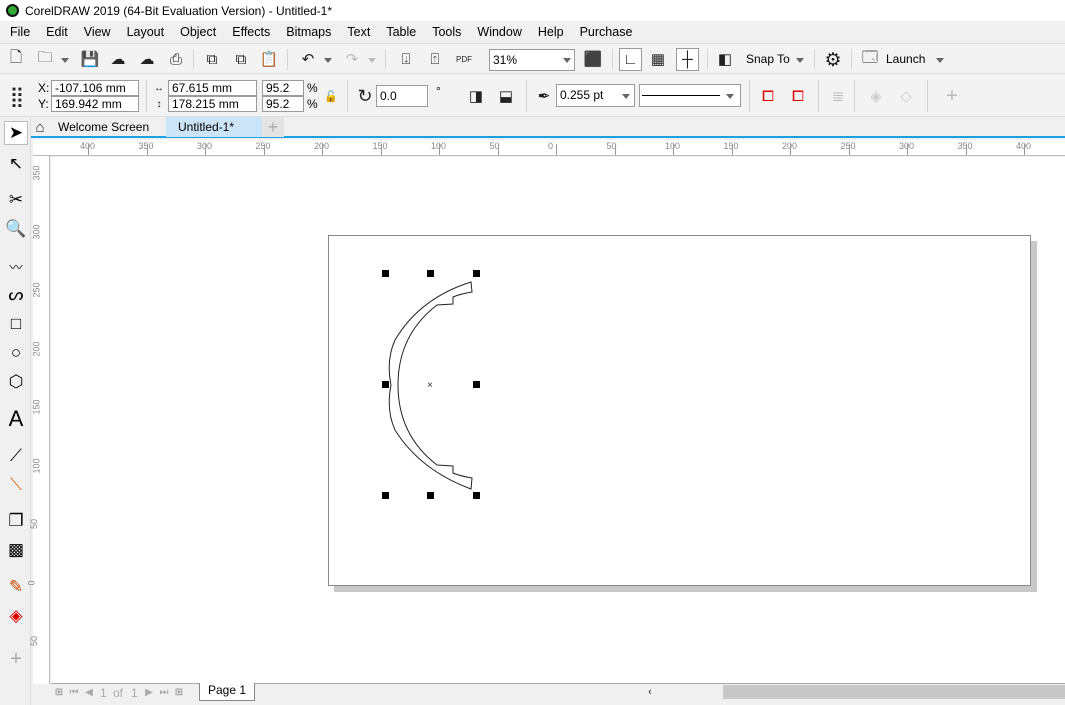 Image resolution: width=1065 pixels, height=705 pixels. What do you see at coordinates (149, 692) in the screenshot?
I see `next-page-icon: ▶` at bounding box center [149, 692].